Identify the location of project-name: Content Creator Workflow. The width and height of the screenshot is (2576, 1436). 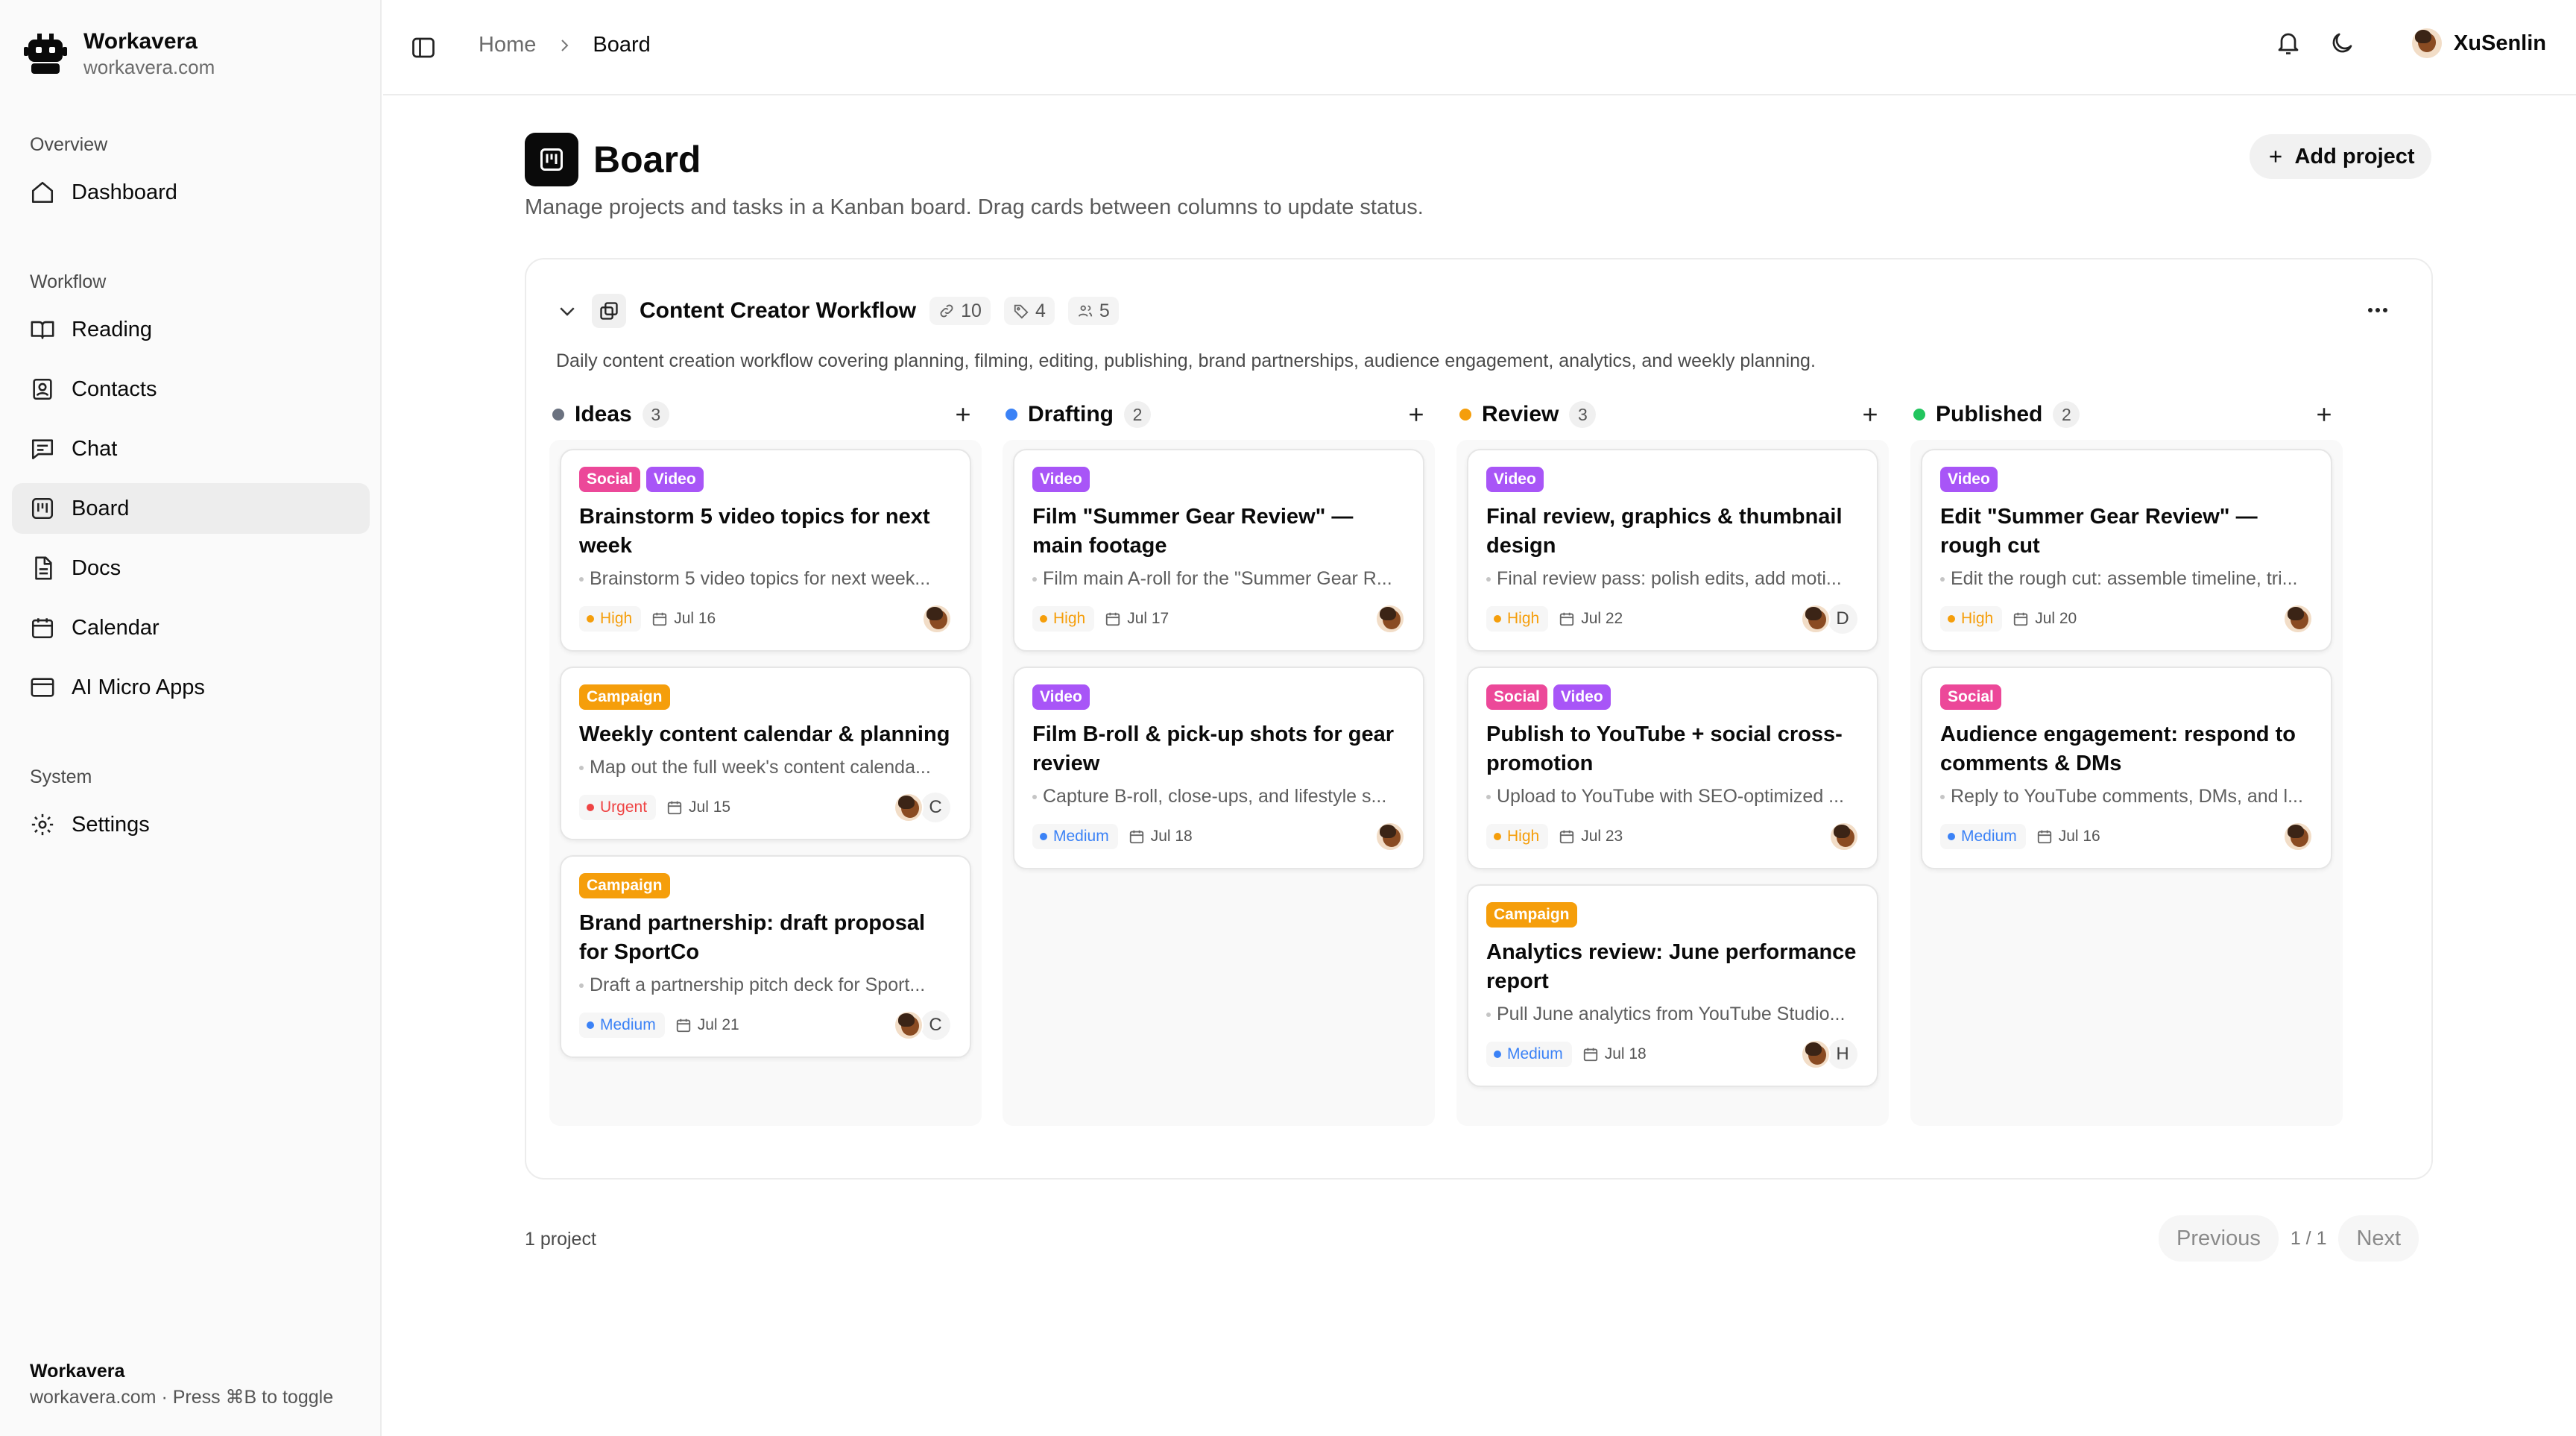
(778, 311).